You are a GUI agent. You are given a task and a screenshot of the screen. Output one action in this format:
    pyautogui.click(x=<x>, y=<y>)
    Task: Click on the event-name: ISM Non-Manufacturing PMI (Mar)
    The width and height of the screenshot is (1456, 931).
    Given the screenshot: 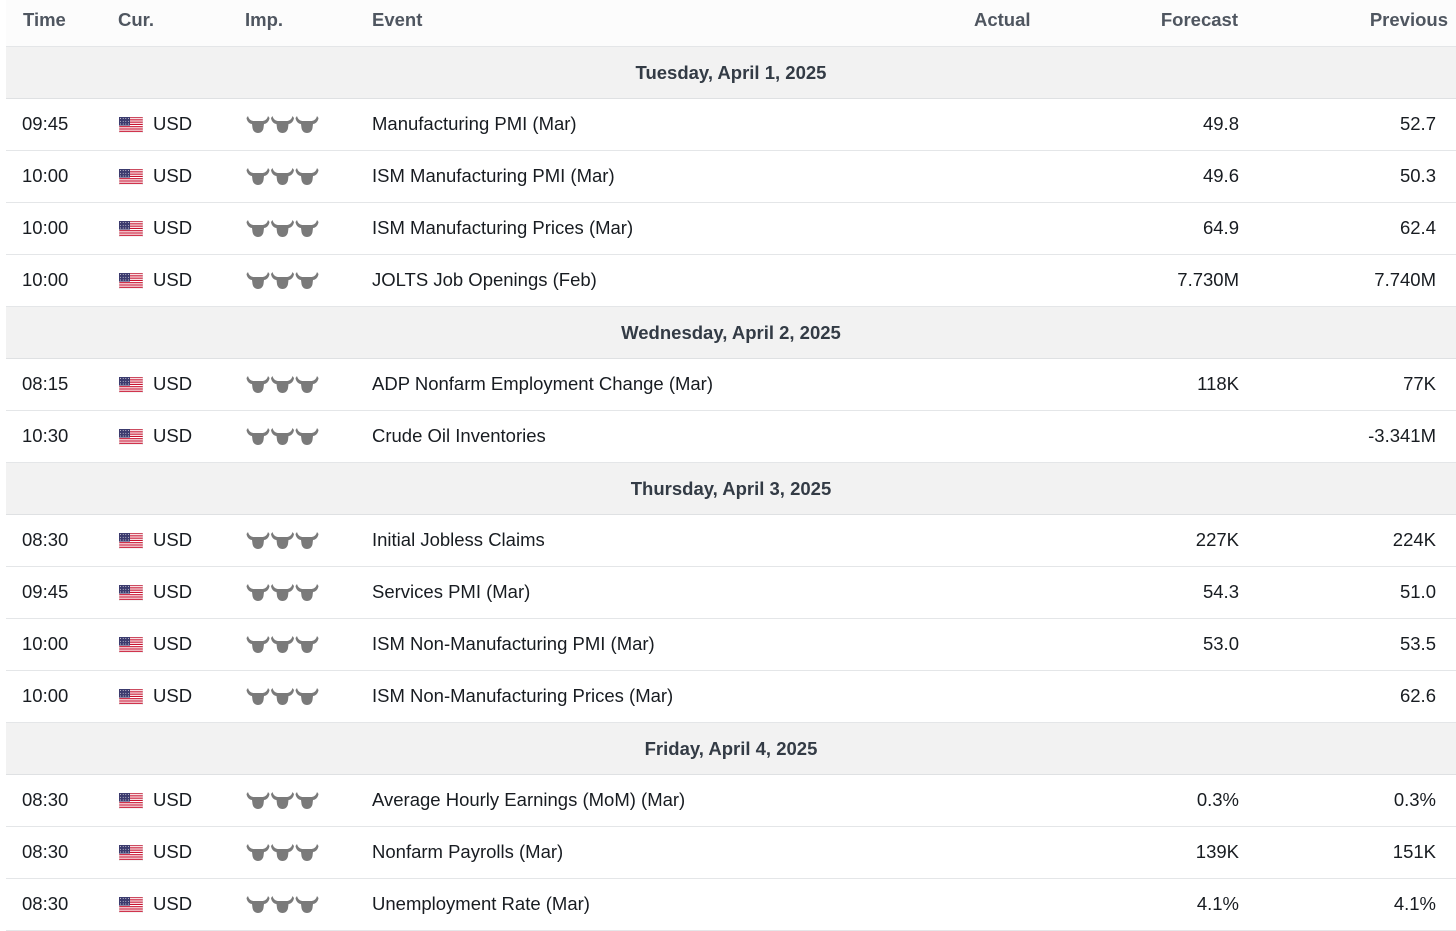 What is the action you would take?
    pyautogui.click(x=513, y=644)
    